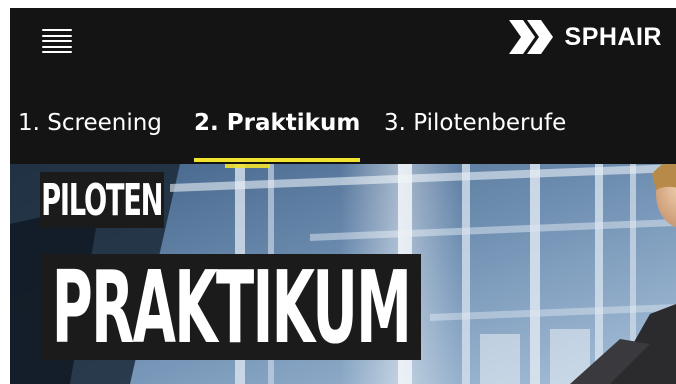  What do you see at coordinates (530, 37) in the screenshot?
I see `double-chevron-logo-icon` at bounding box center [530, 37].